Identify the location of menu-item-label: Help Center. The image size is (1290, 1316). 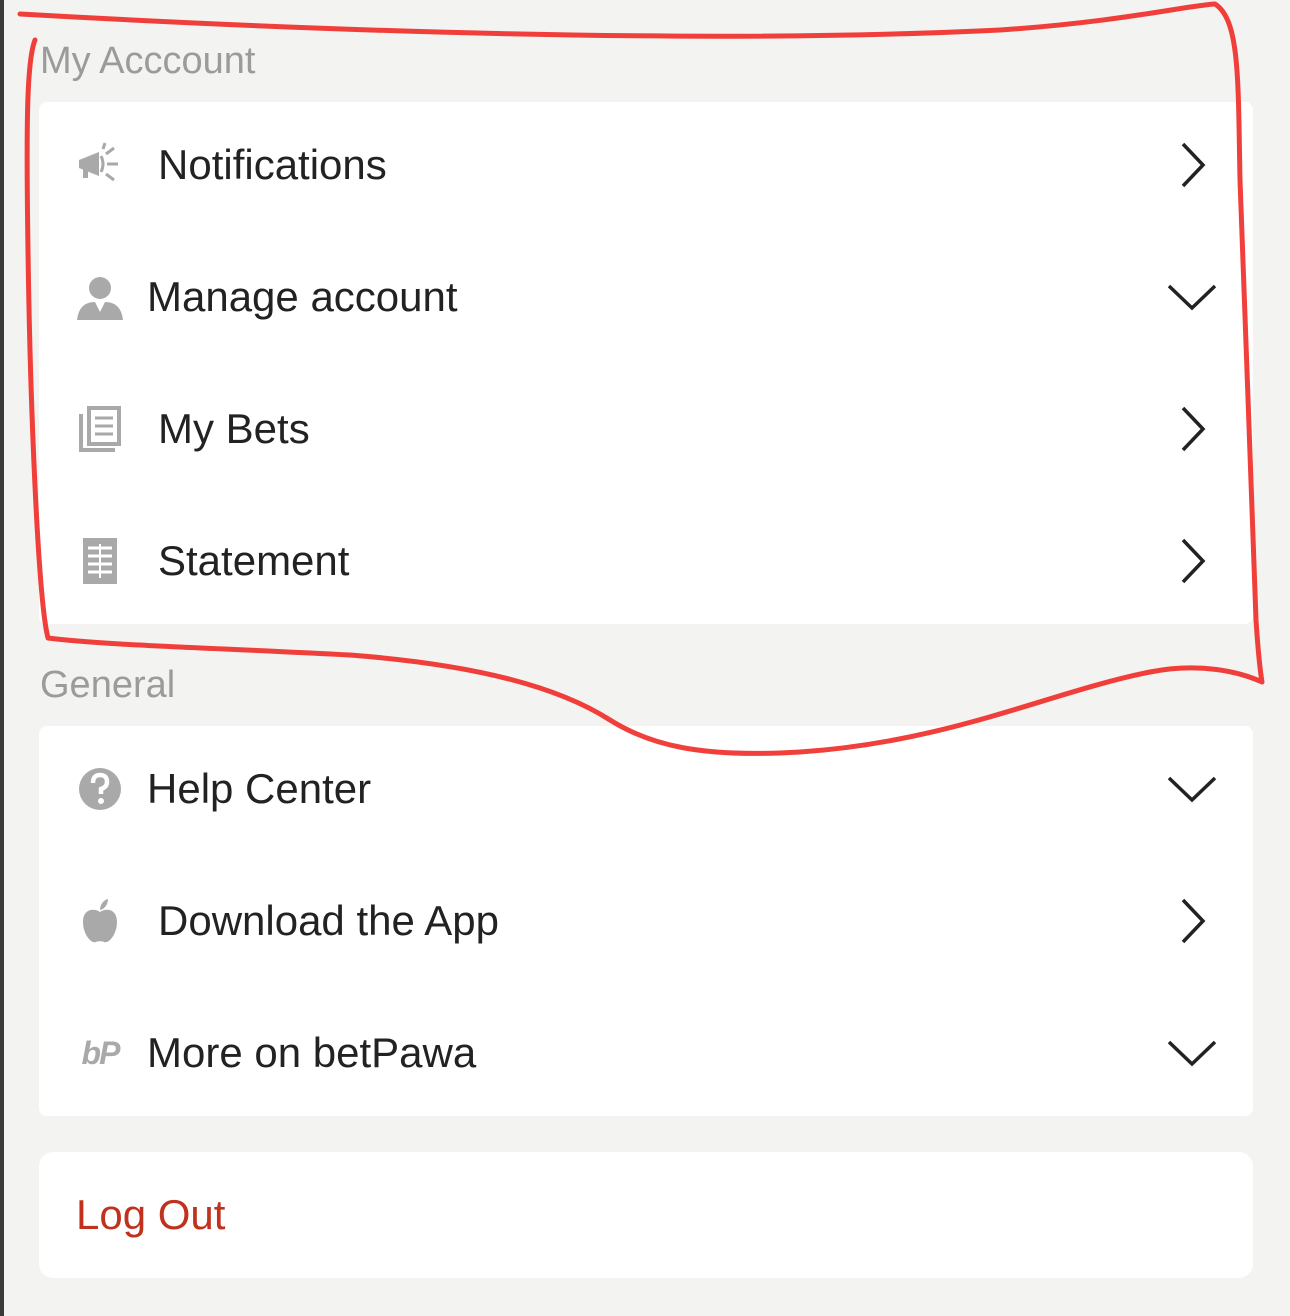
(259, 788).